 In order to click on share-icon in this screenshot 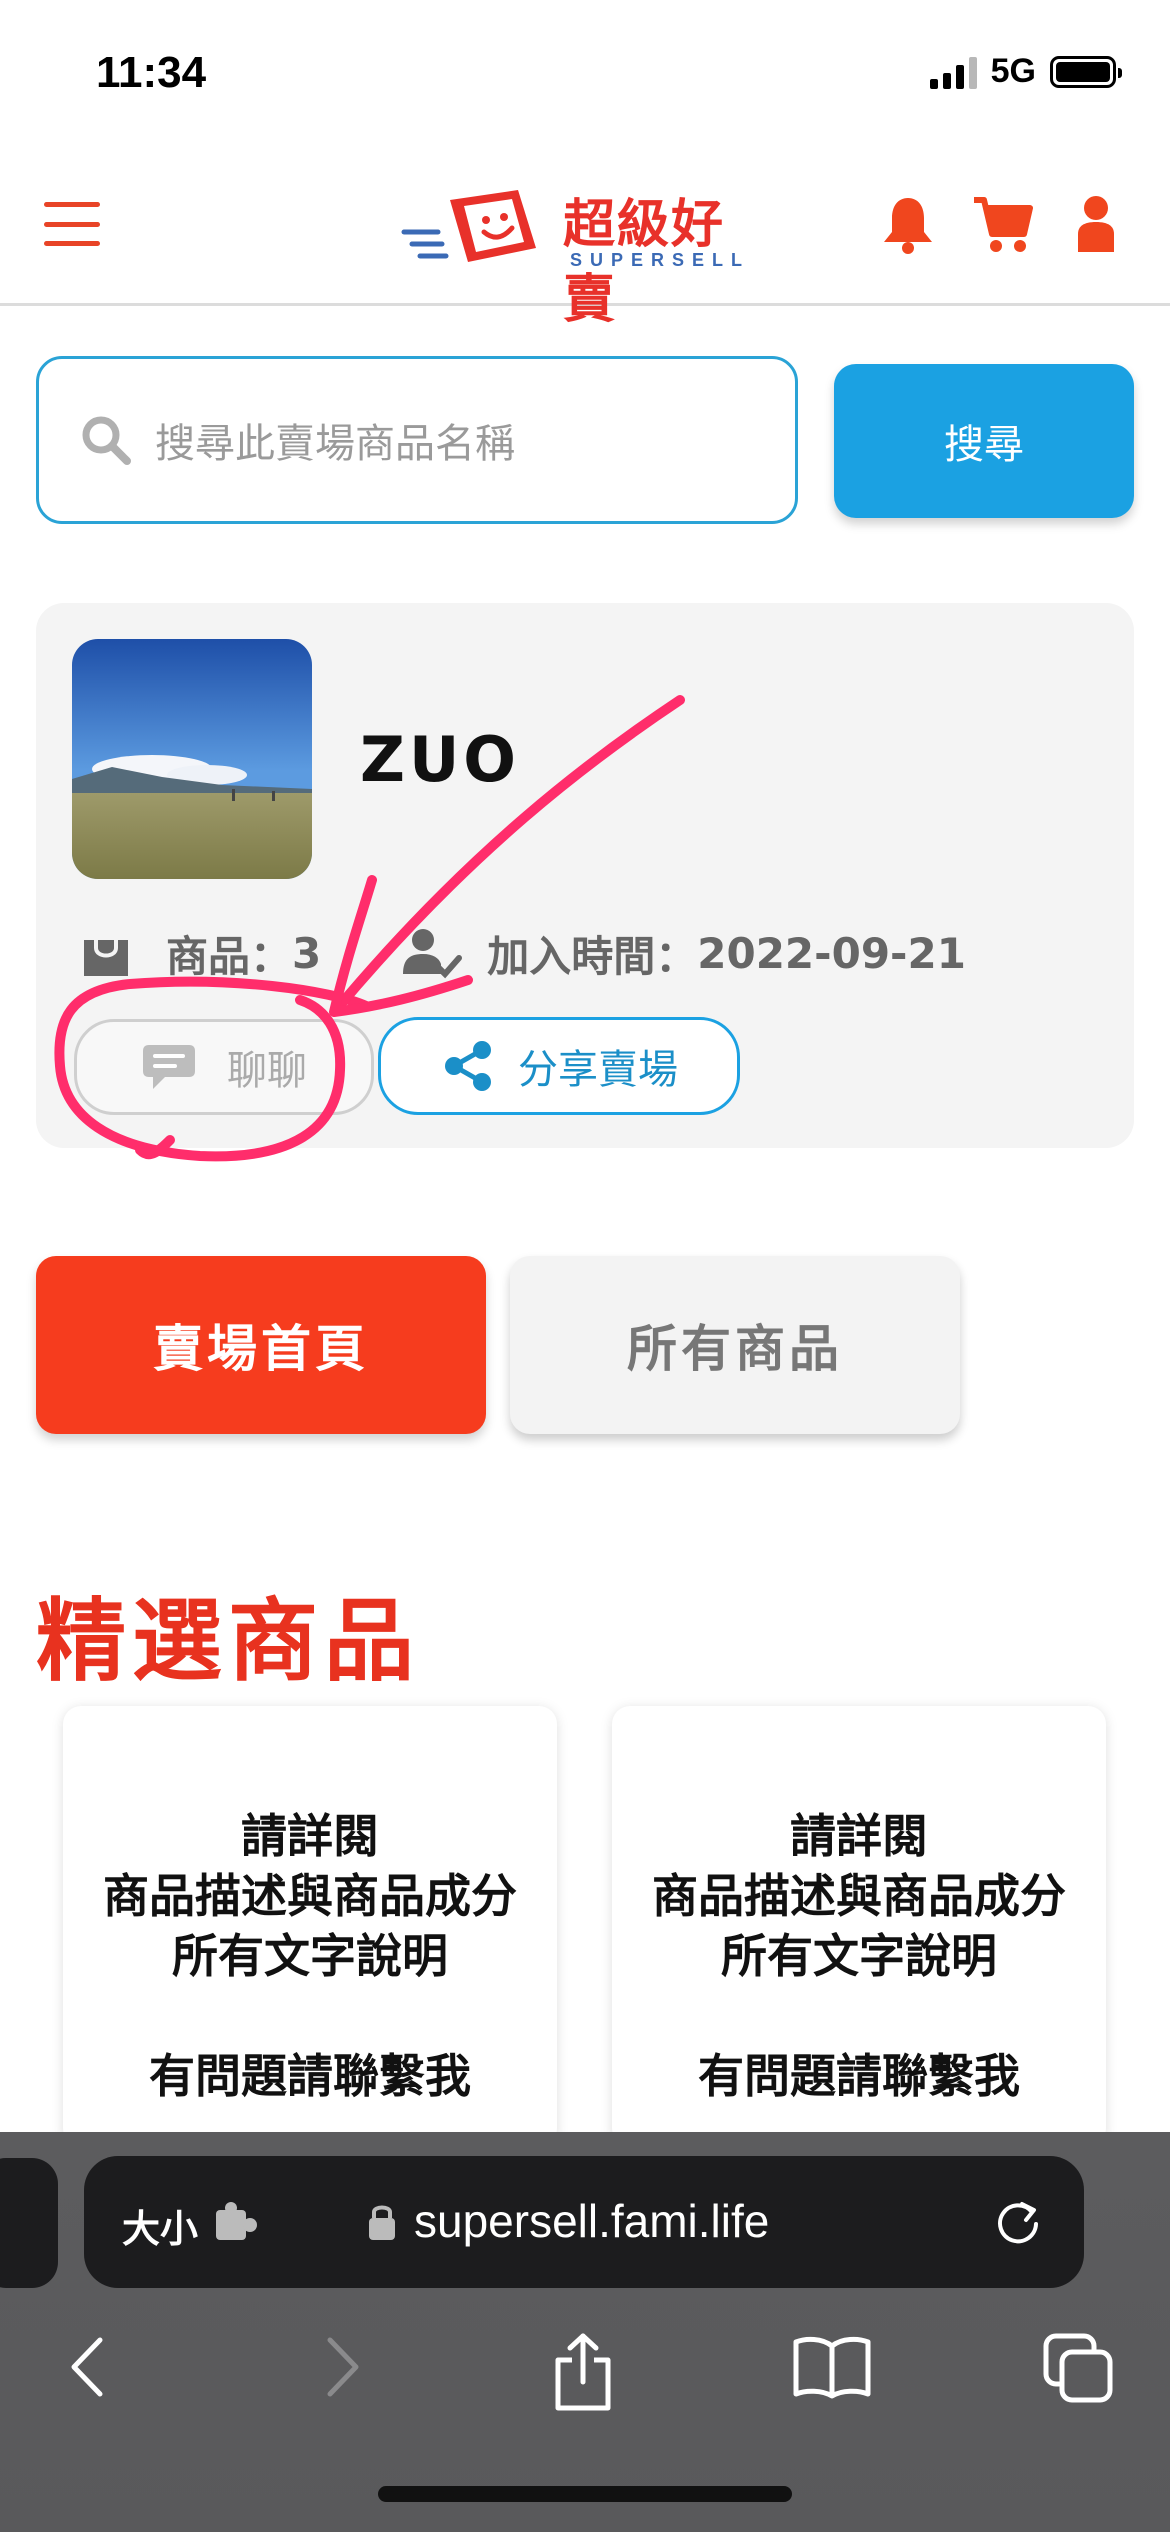, I will do `click(468, 1066)`.